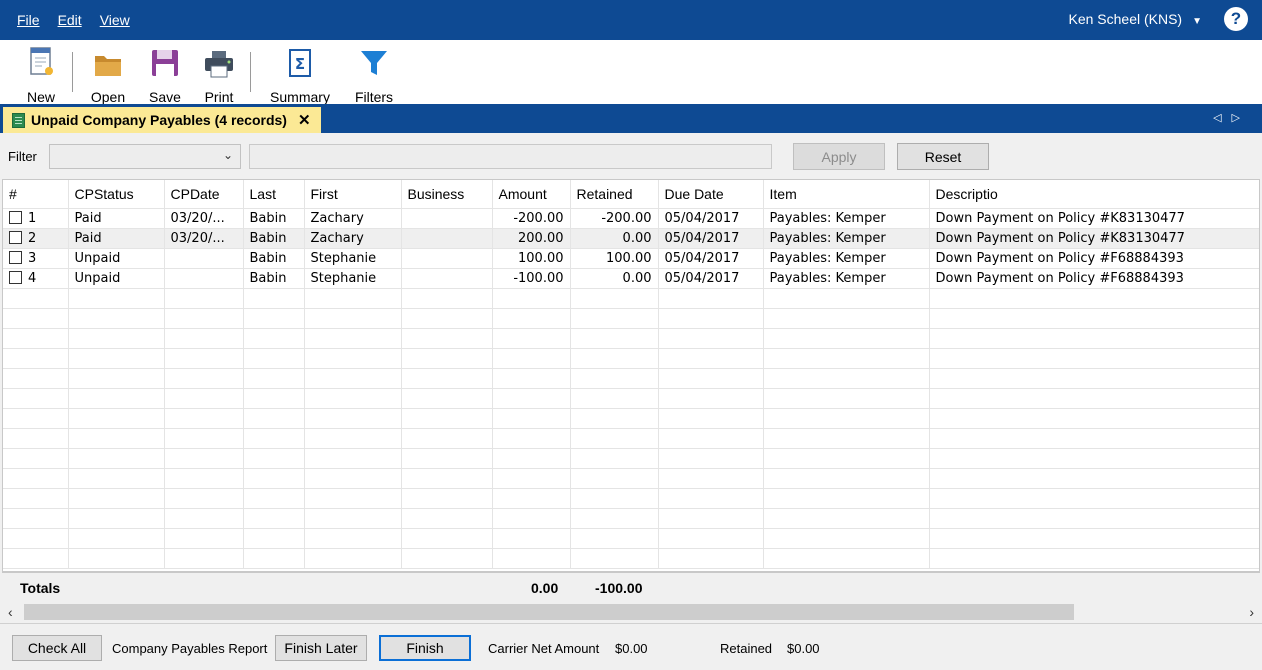 Image resolution: width=1262 pixels, height=670 pixels. Describe the element at coordinates (204, 278) in the screenshot. I see `date-cell` at that location.